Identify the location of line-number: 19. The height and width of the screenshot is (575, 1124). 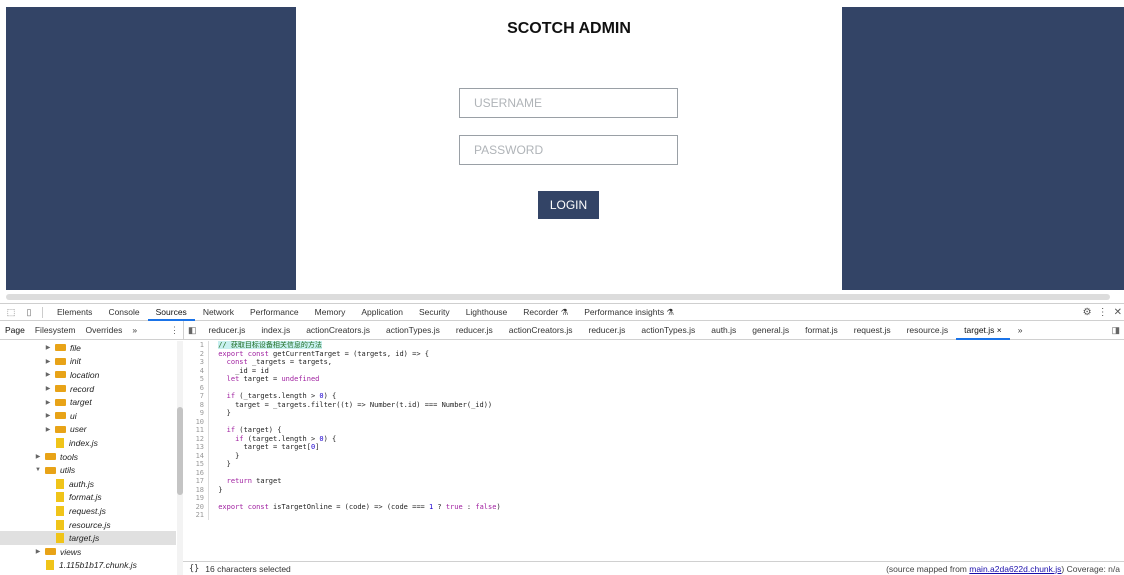
(195, 498).